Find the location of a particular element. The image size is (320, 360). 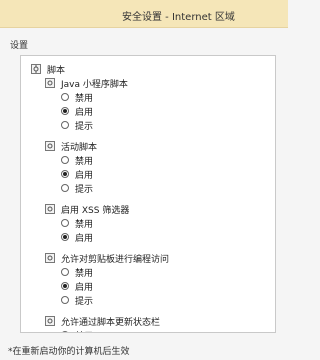

tree-item-status-bar-updates: 允许通过脚本更新状态栏 is located at coordinates (102, 321).